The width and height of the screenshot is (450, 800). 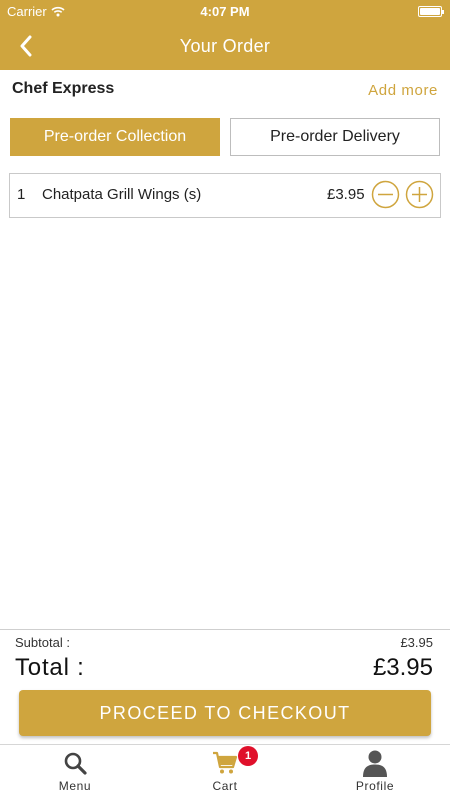 What do you see at coordinates (375, 786) in the screenshot?
I see `tab-profile-label: Profile` at bounding box center [375, 786].